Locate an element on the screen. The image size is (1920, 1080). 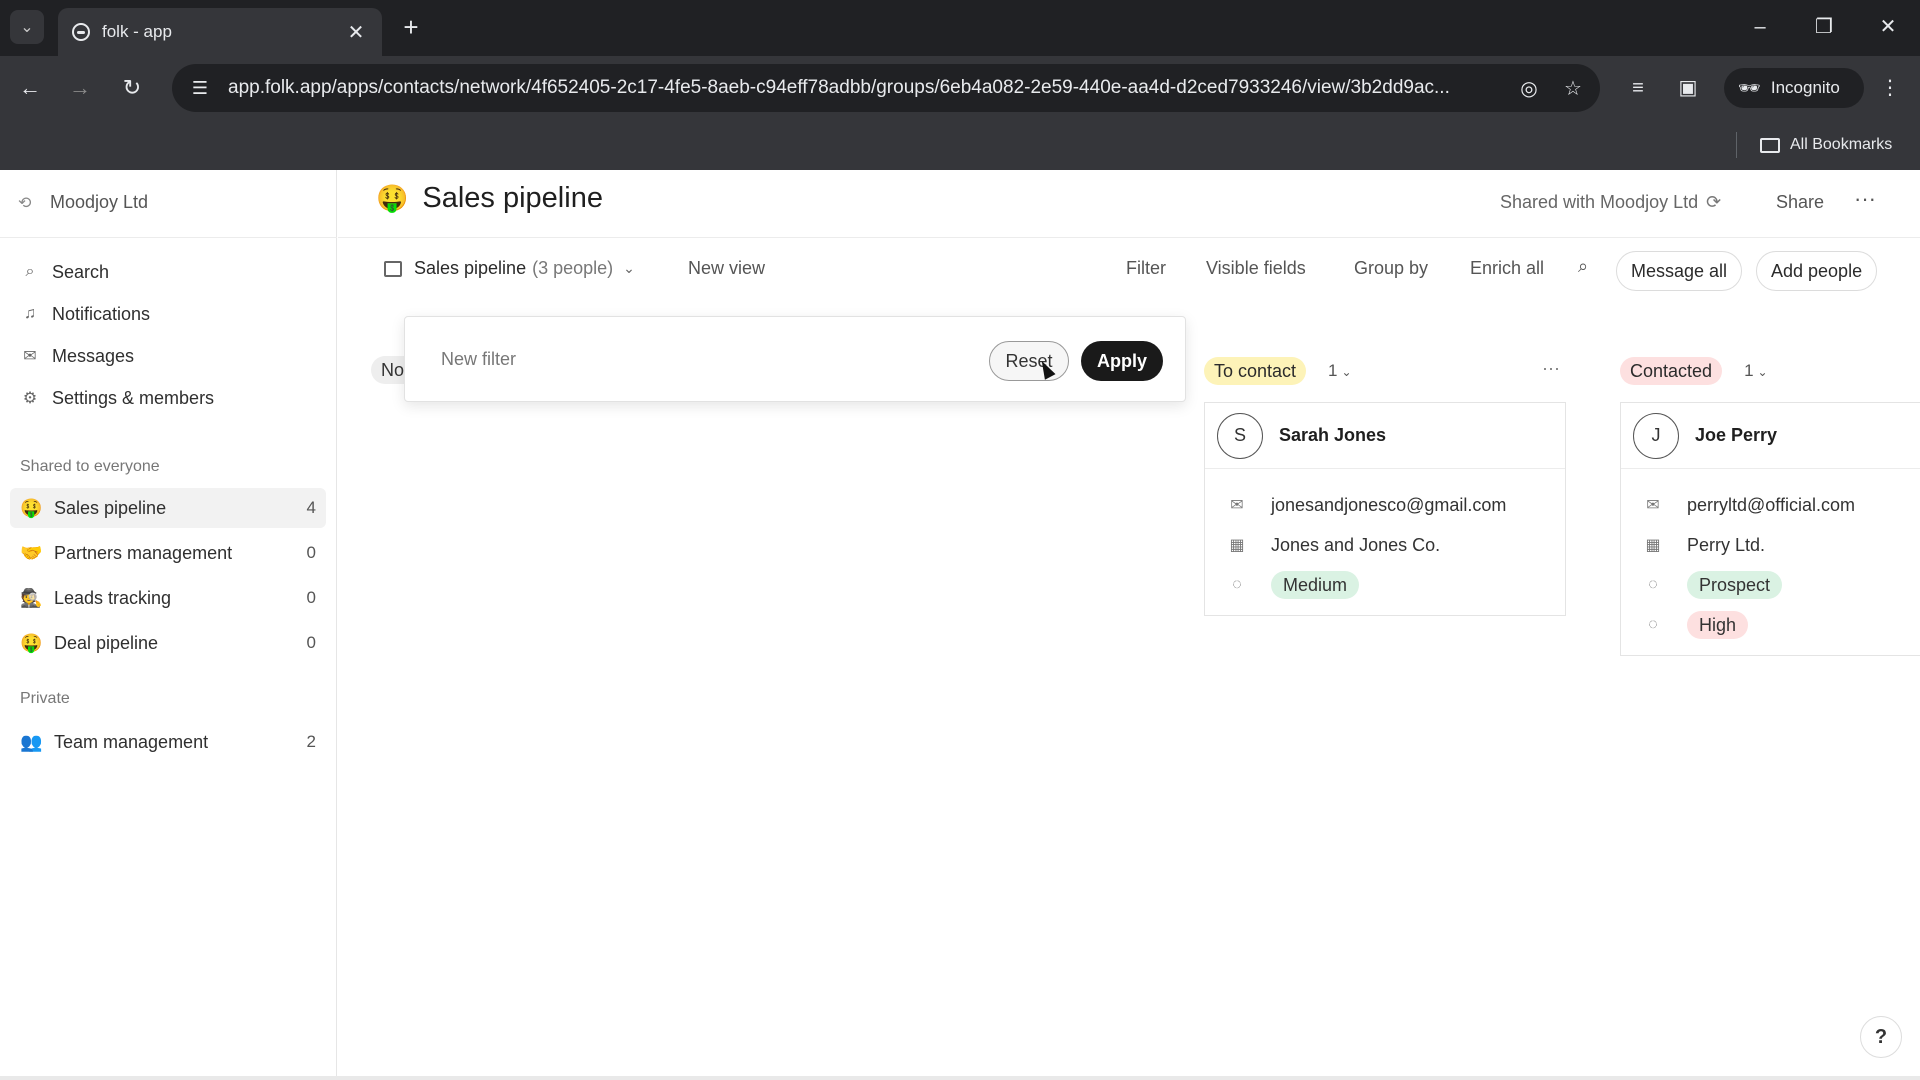
email-field: ✉ jonesandjonesco@gmail.com is located at coordinates (1385, 505).